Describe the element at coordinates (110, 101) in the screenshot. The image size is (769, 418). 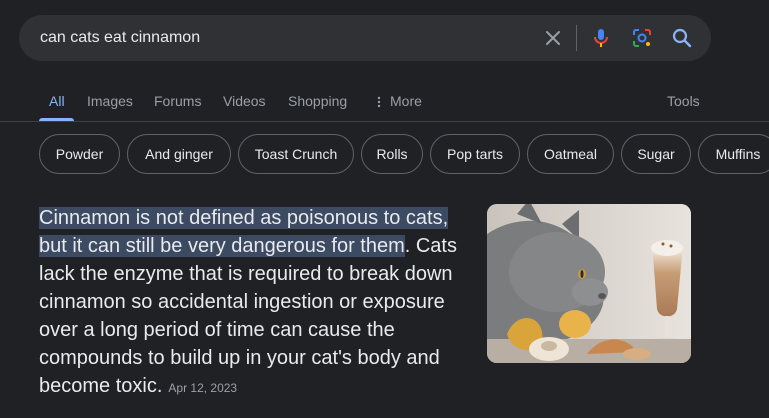
I see `tab-images: Images` at that location.